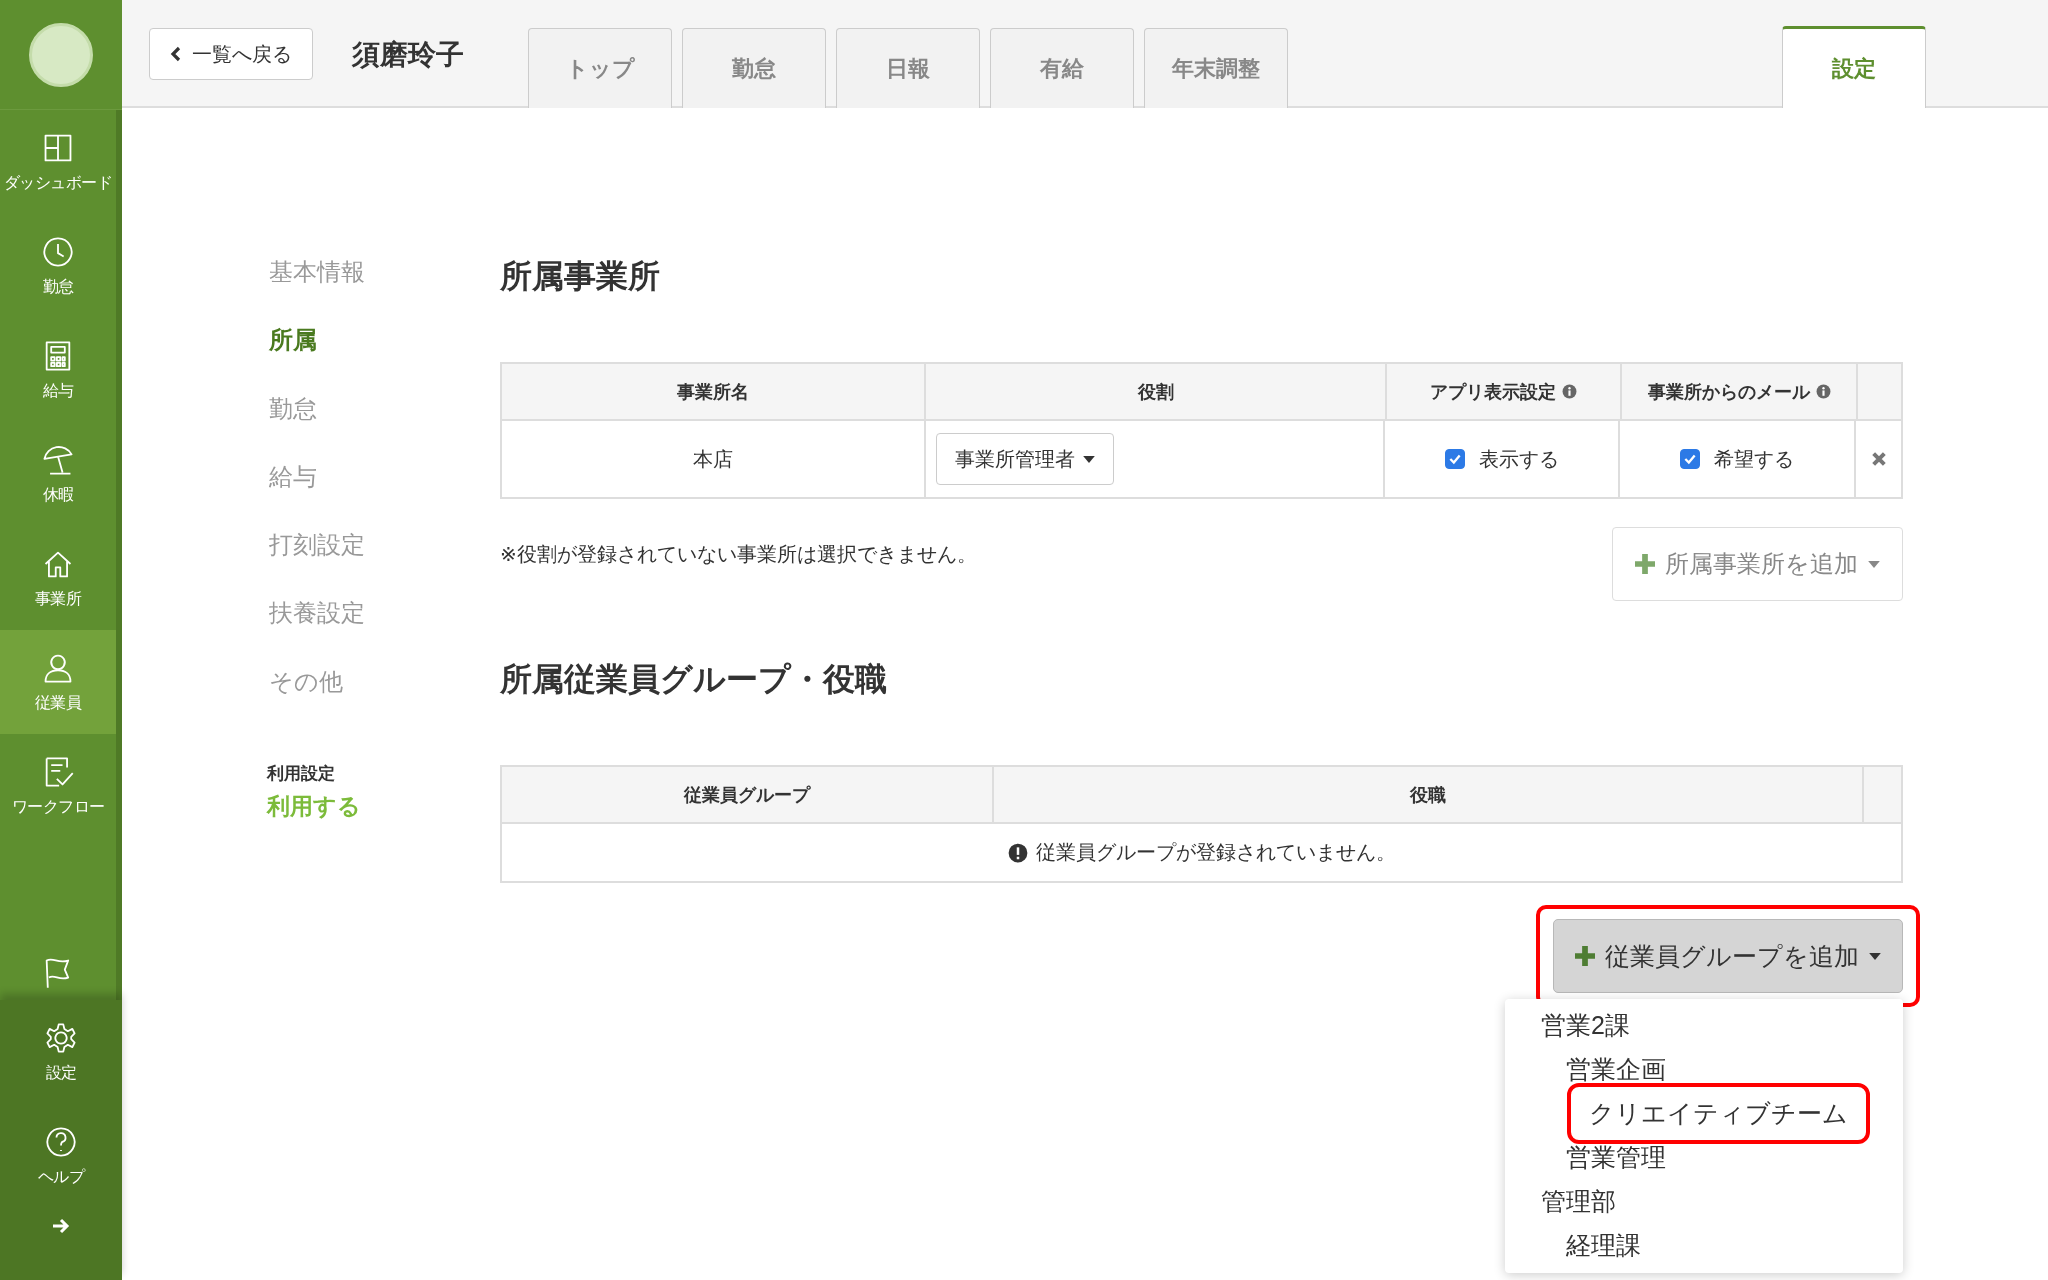  What do you see at coordinates (58, 266) in the screenshot?
I see `sidebar-item: 勤怠` at bounding box center [58, 266].